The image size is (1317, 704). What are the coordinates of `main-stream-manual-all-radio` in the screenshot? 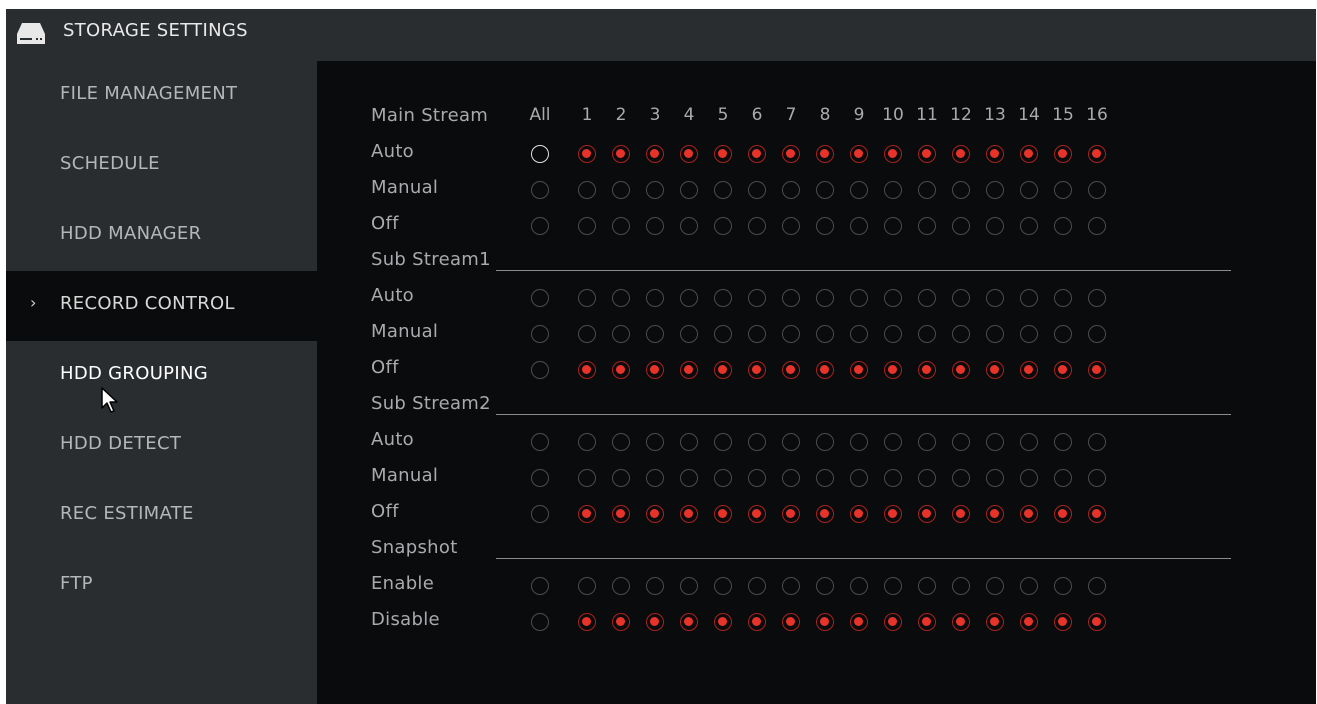 It's located at (540, 190).